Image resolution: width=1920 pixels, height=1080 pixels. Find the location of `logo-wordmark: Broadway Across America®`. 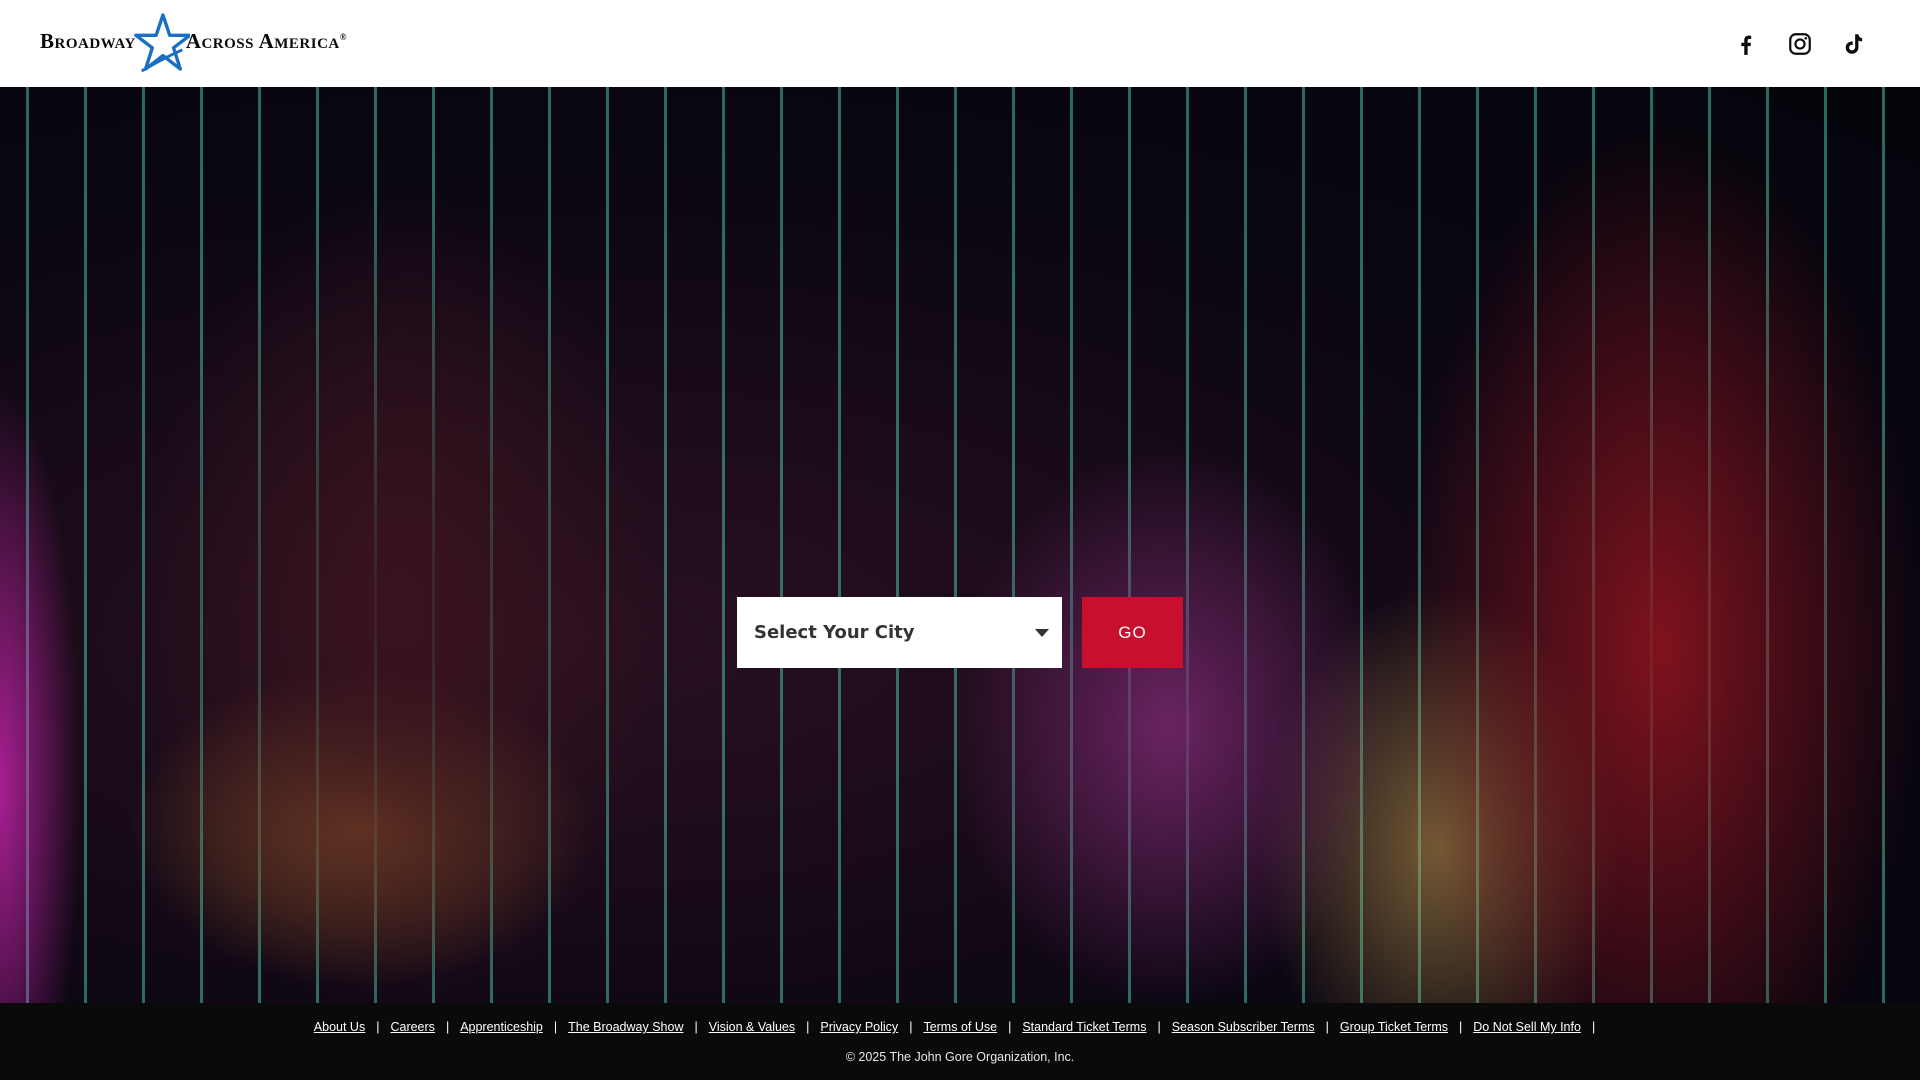

logo-wordmark: Broadway Across America® is located at coordinates (193, 43).